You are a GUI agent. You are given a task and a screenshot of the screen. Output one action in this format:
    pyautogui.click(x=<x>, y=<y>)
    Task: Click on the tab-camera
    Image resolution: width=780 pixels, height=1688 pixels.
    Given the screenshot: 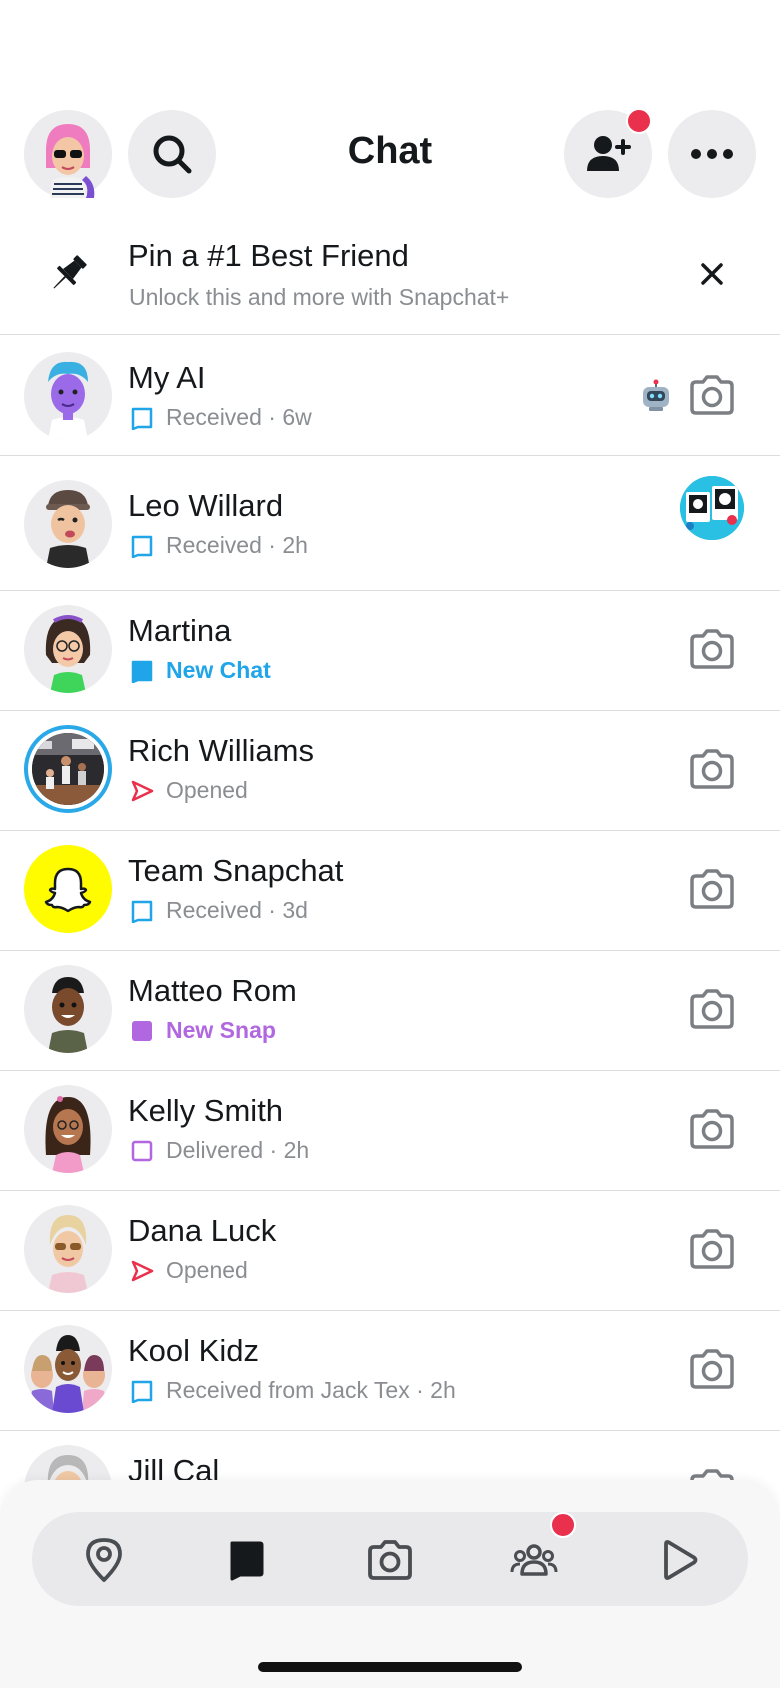 What is the action you would take?
    pyautogui.click(x=390, y=1560)
    